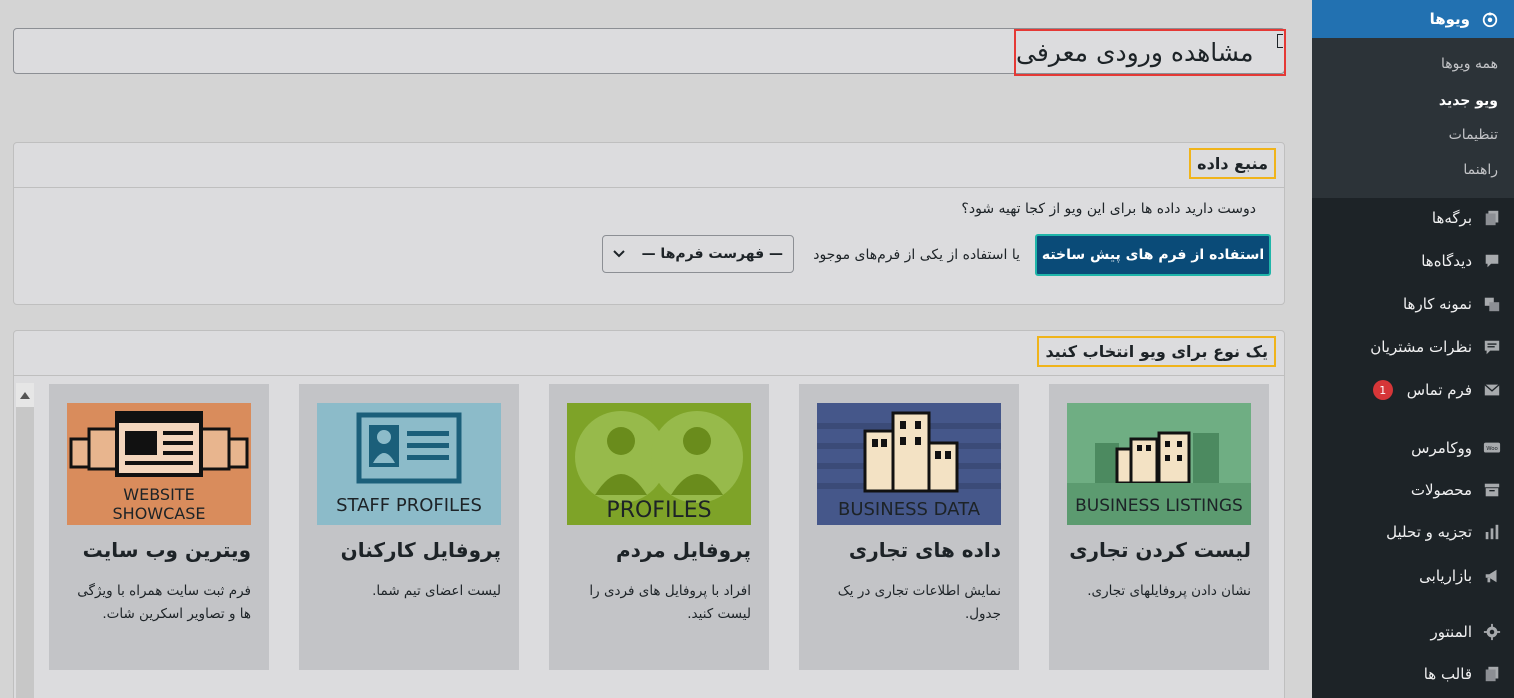  What do you see at coordinates (683, 550) in the screenshot?
I see `card-title: پروفایل مردم` at bounding box center [683, 550].